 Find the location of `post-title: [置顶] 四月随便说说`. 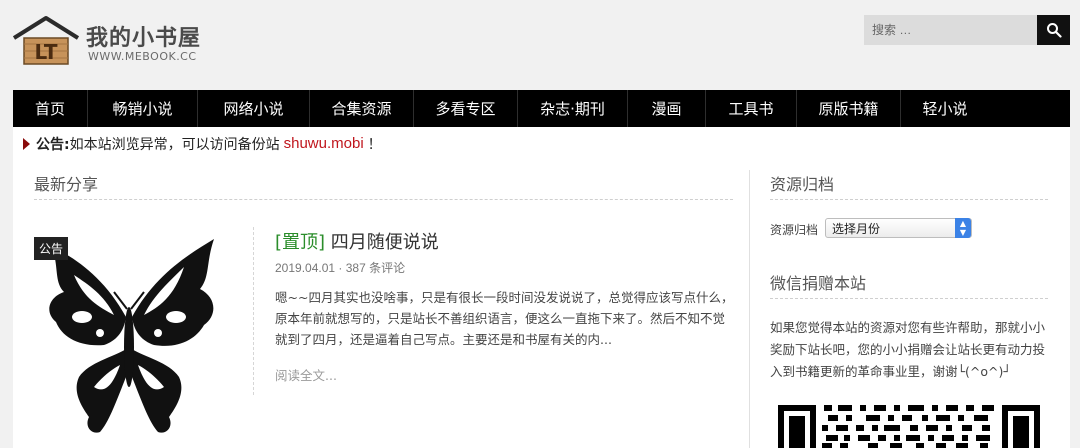

post-title: [置顶] 四月随便说说 is located at coordinates (357, 241).